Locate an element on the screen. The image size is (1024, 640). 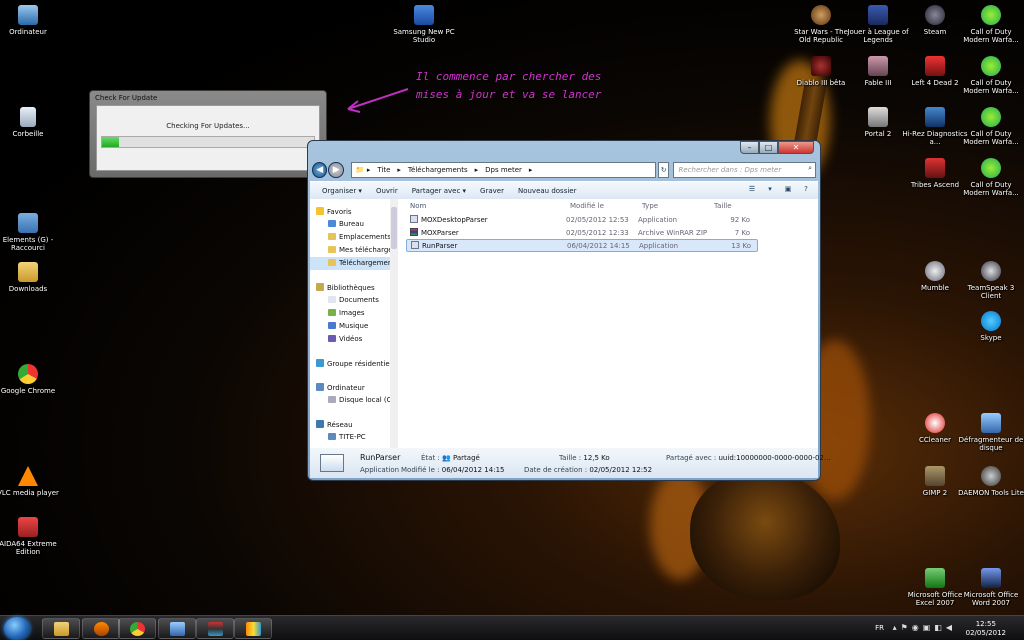
clock: 12:55 02/05/2012 is located at coordinates (986, 629).